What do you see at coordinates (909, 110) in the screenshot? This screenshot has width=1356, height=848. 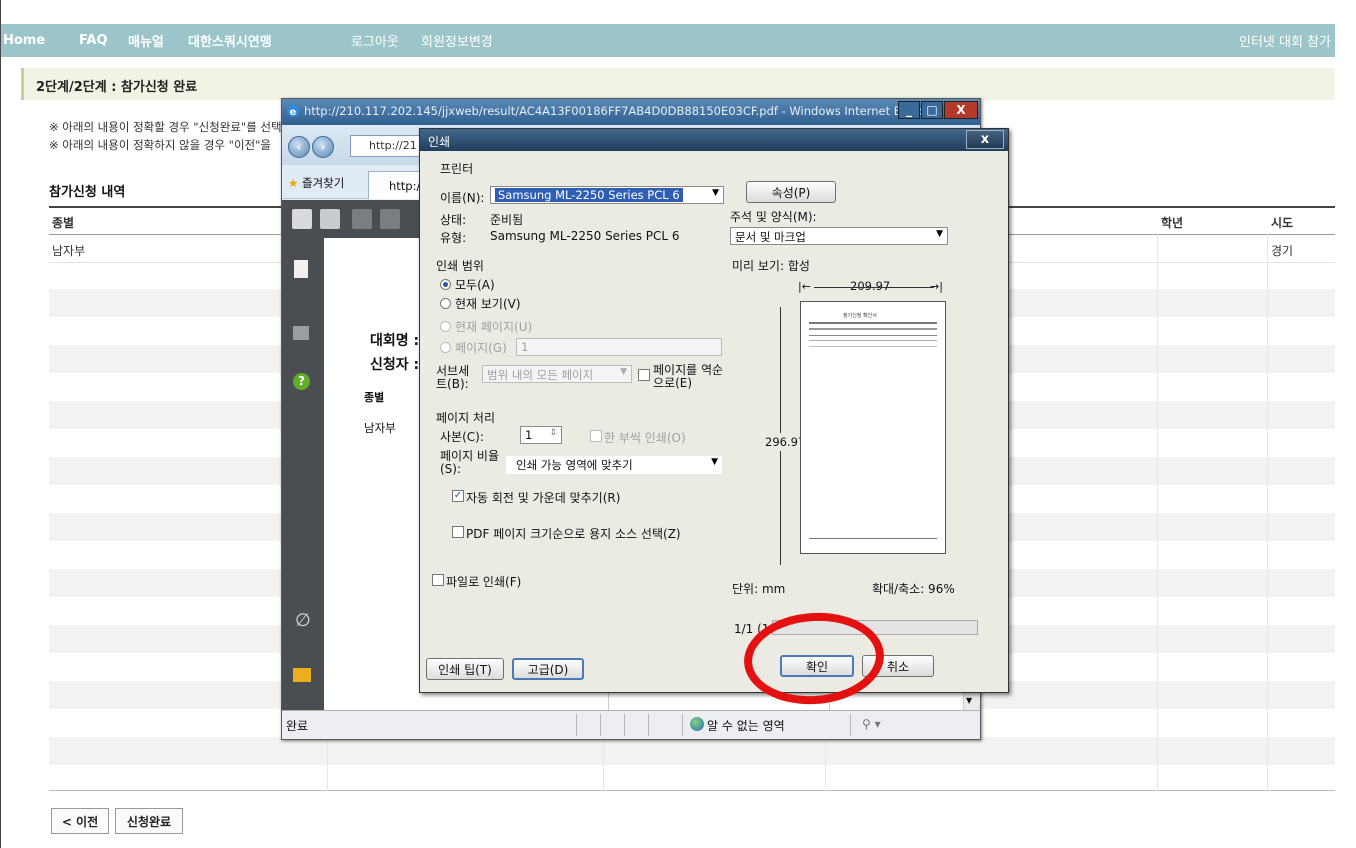 I see `minimize-icon: _` at bounding box center [909, 110].